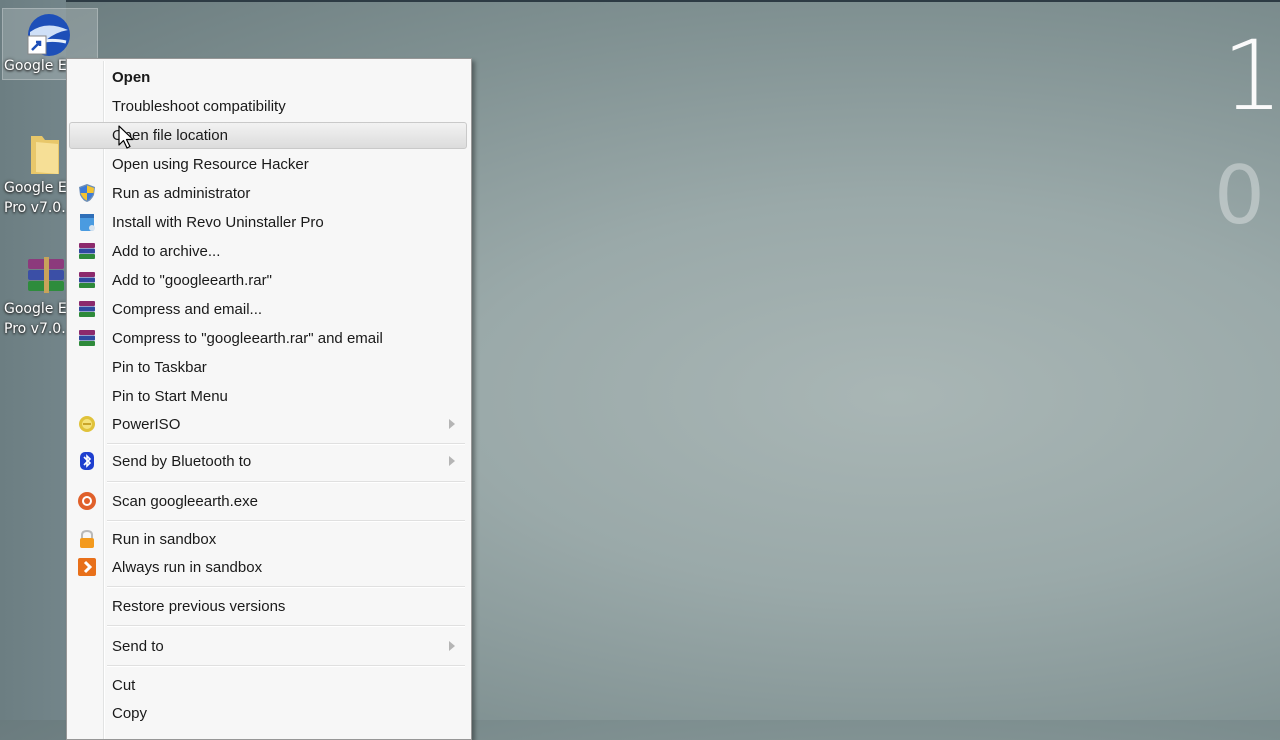 This screenshot has width=1280, height=740. What do you see at coordinates (268, 713) in the screenshot?
I see `menu-item-copy: Copy` at bounding box center [268, 713].